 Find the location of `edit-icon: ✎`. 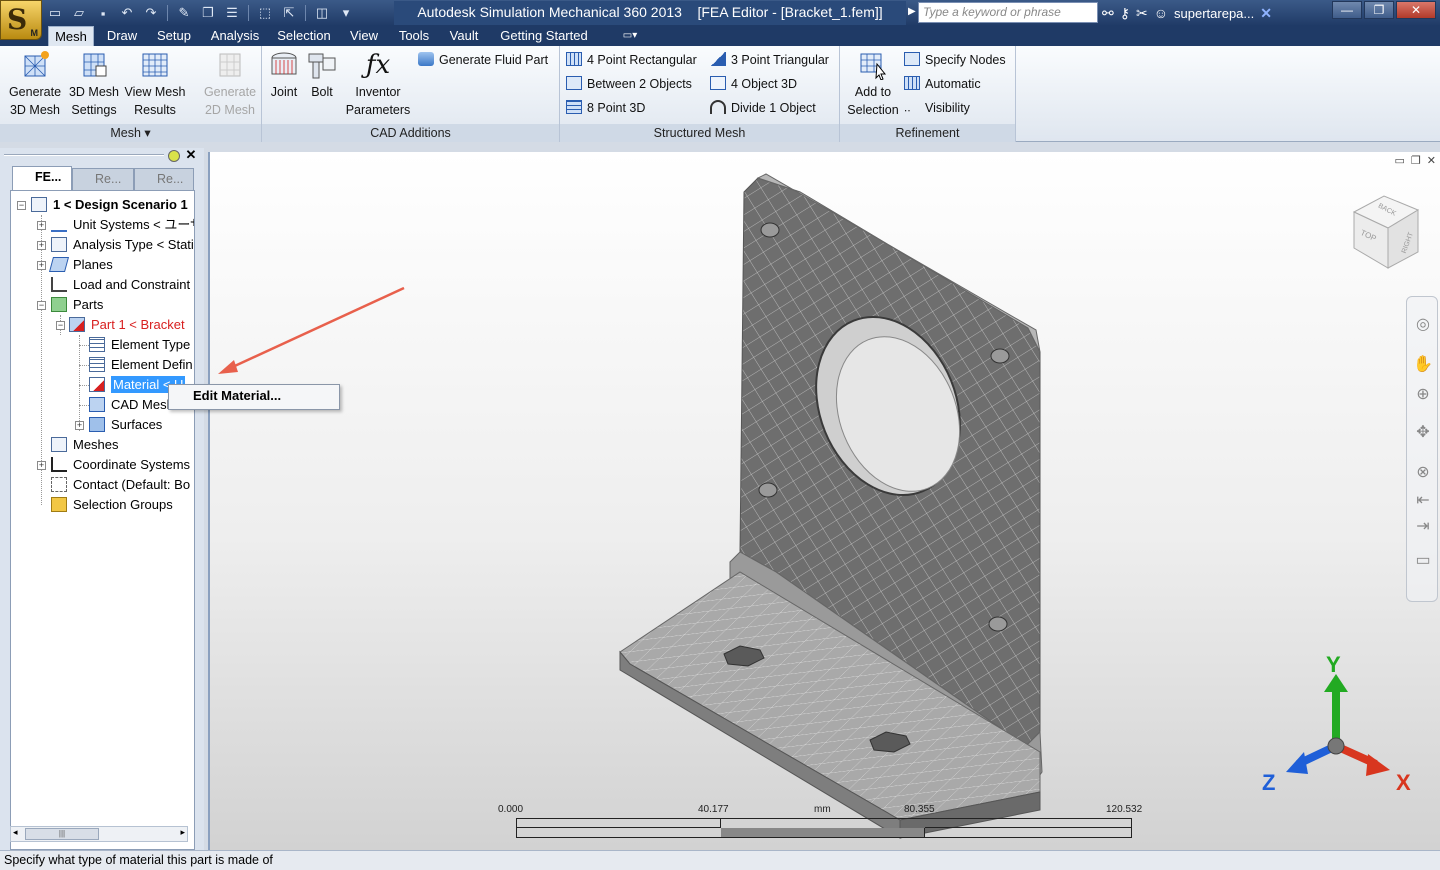

edit-icon: ✎ is located at coordinates (184, 13).